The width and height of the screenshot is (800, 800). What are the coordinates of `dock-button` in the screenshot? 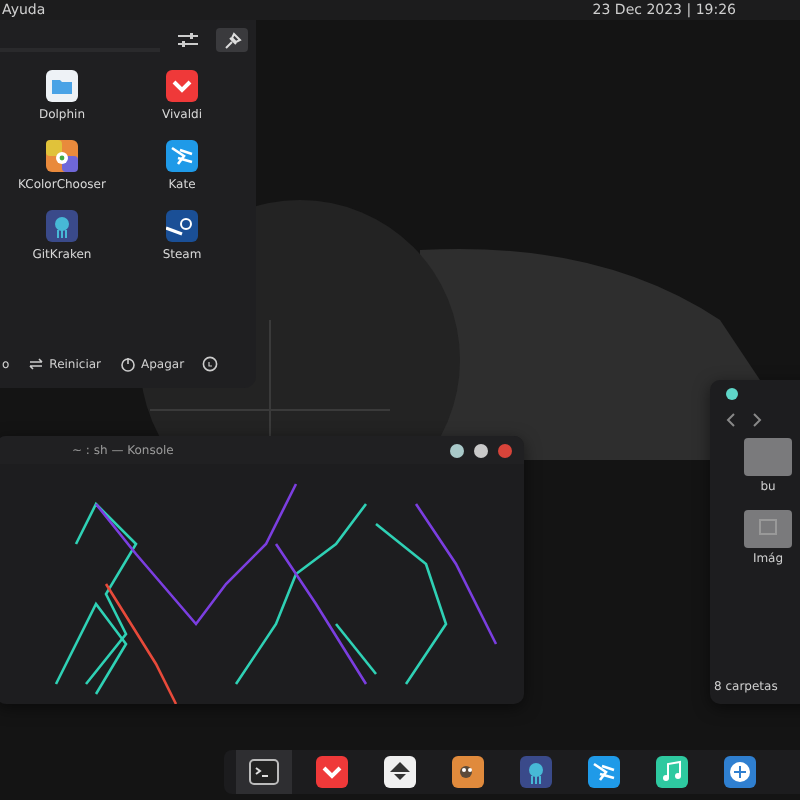 It's located at (264, 772).